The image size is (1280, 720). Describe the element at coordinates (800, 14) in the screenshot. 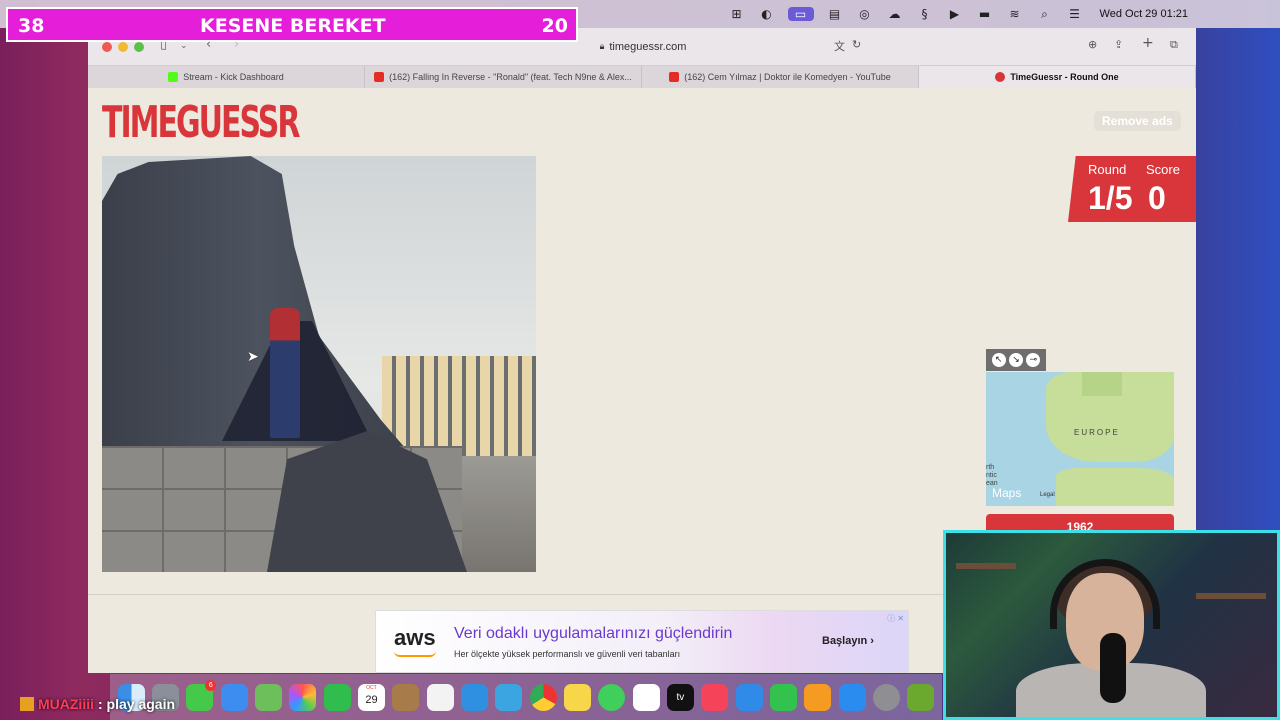

I see `screen-share-icon: ▭` at that location.